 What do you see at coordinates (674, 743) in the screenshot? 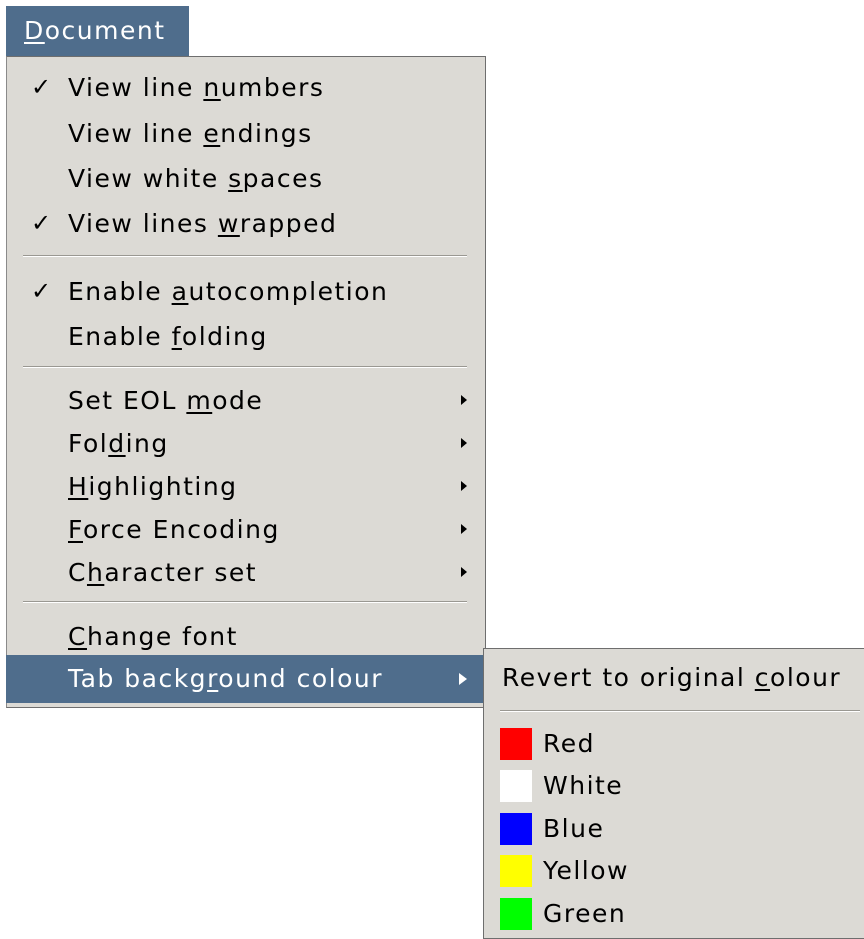
I see `color-item-red: Red` at bounding box center [674, 743].